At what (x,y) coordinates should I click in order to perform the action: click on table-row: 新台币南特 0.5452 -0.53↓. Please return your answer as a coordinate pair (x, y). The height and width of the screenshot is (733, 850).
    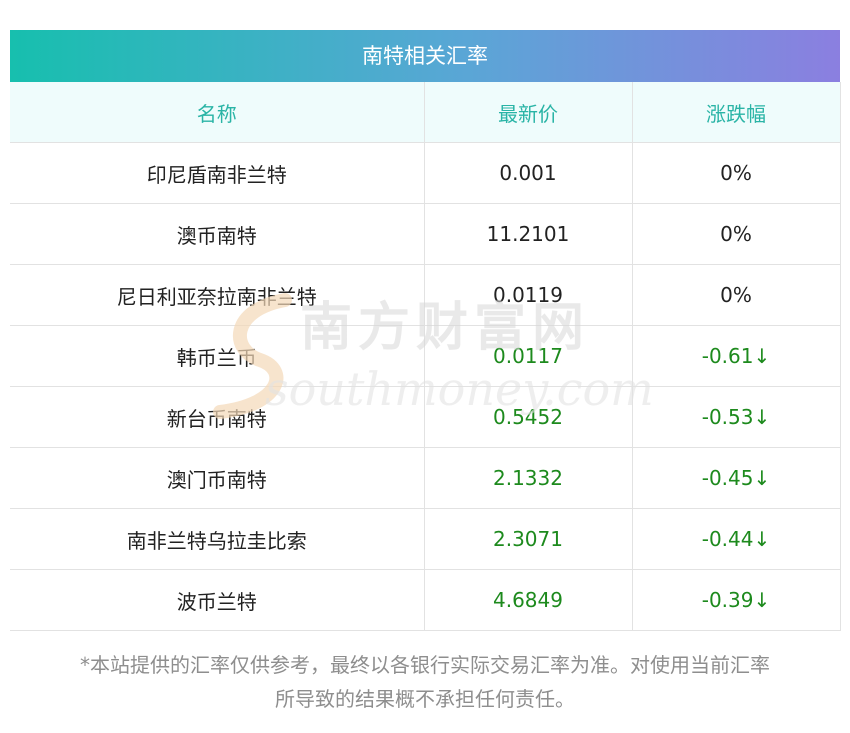
    Looking at the image, I should click on (425, 417).